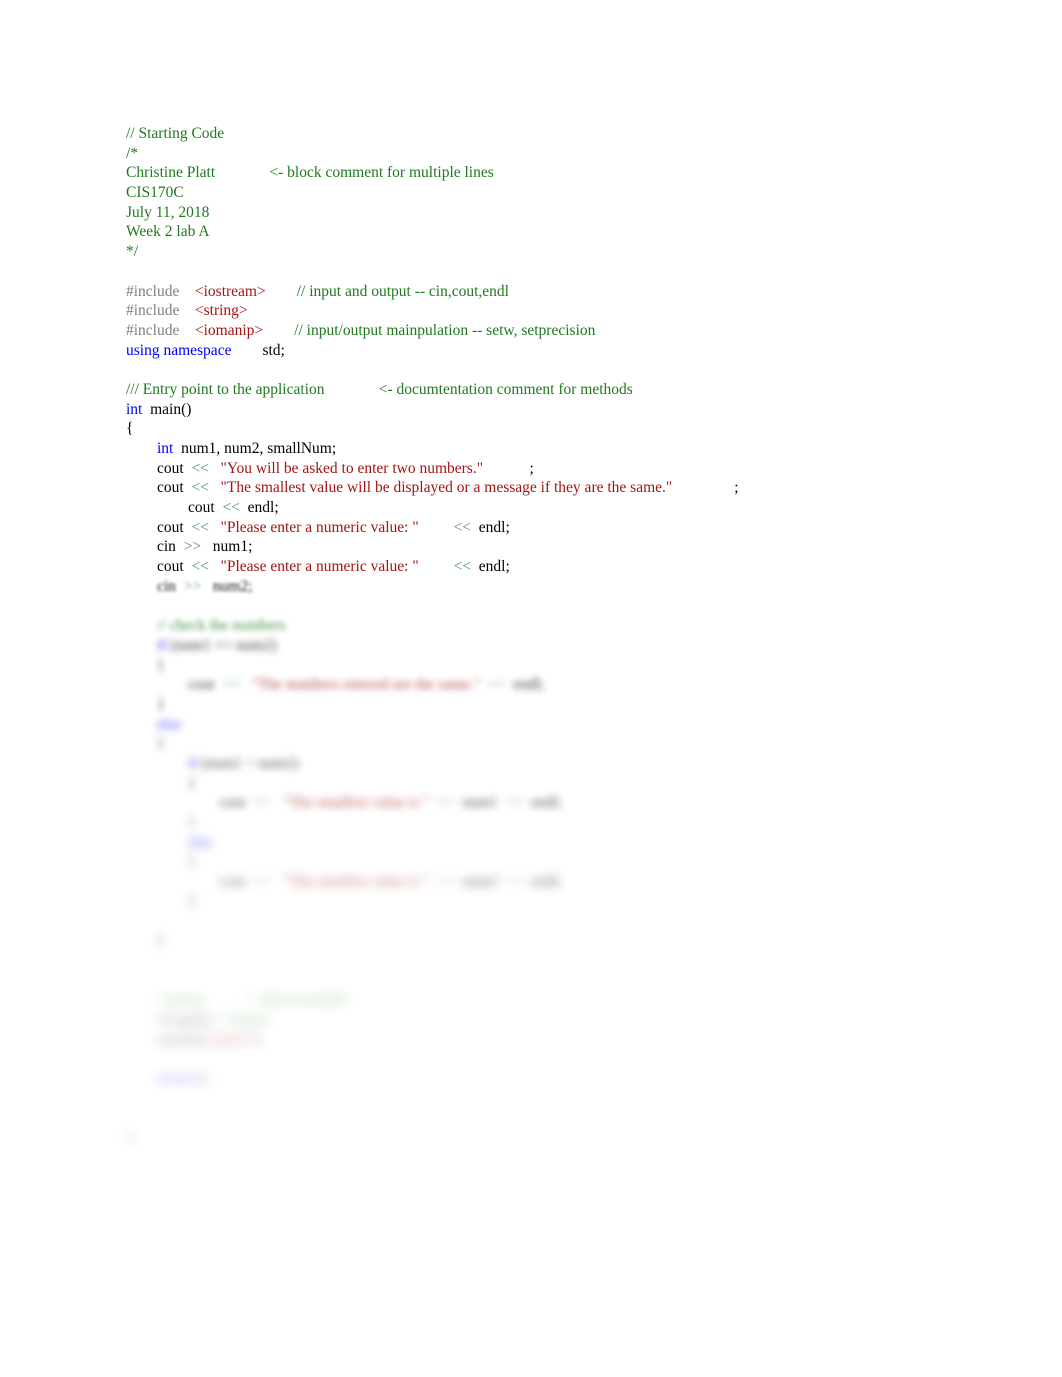 The image size is (1062, 1377). Describe the element at coordinates (576, 351) in the screenshot. I see `code-line: using namespace std;` at that location.